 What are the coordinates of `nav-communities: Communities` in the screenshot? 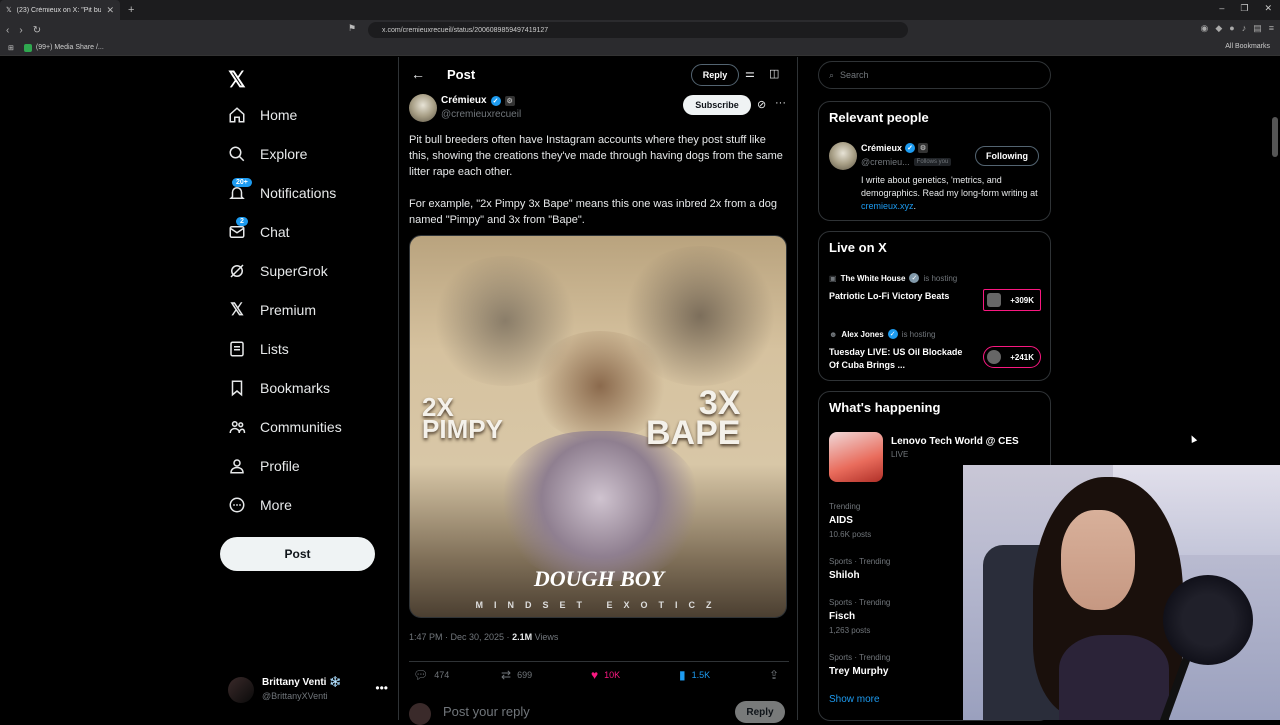 It's located at (285, 427).